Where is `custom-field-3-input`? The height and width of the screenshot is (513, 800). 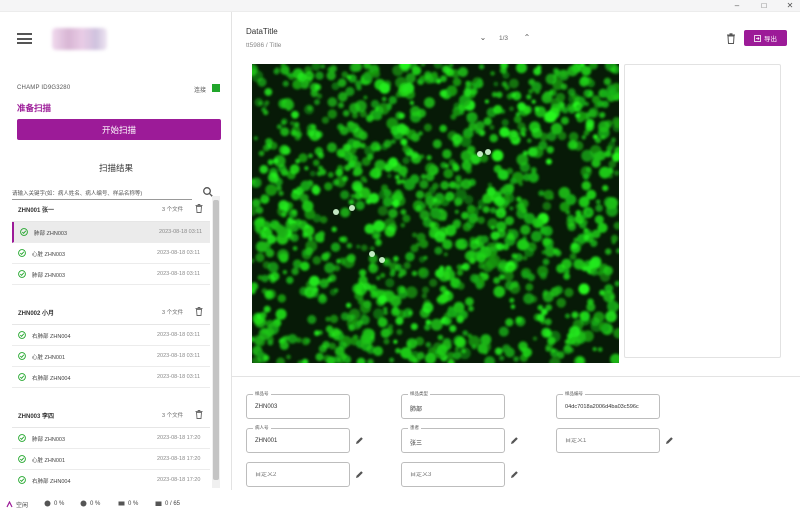 custom-field-3-input is located at coordinates (455, 475).